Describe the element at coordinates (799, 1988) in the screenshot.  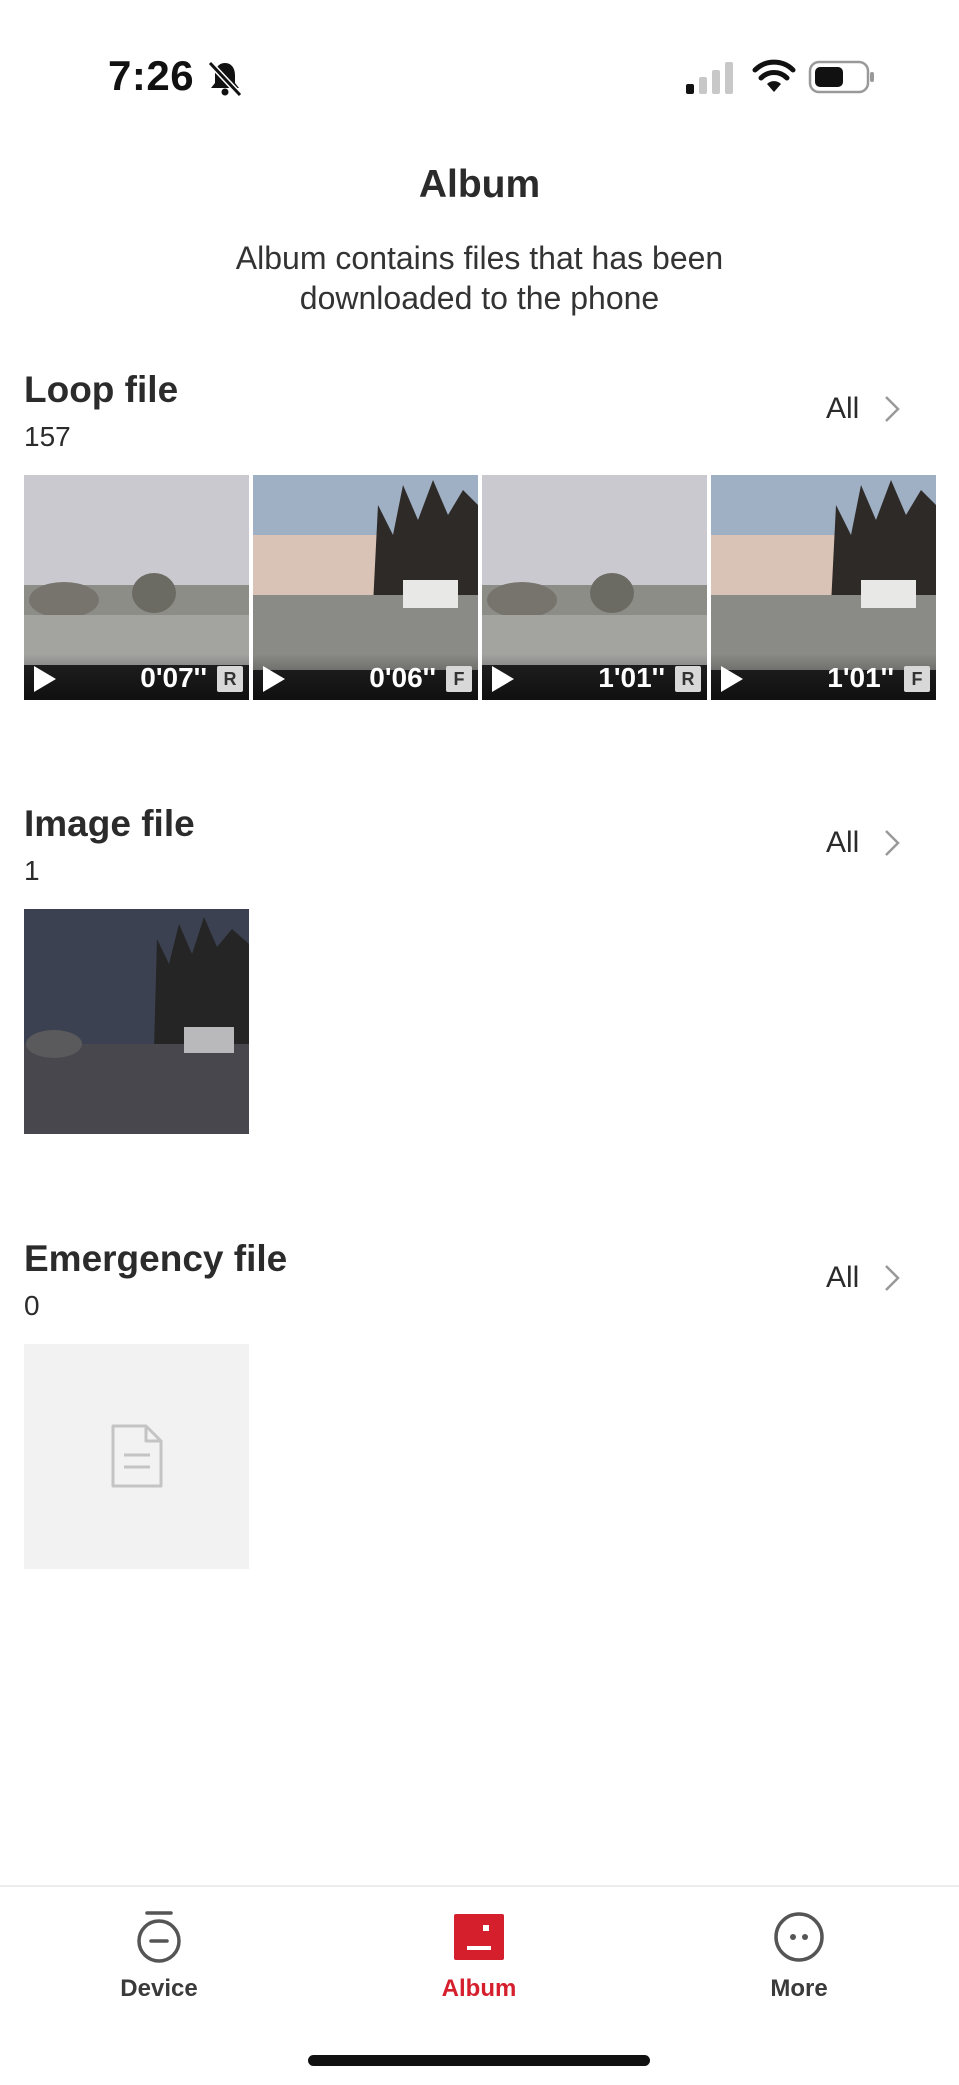
I see `tab-label: More` at that location.